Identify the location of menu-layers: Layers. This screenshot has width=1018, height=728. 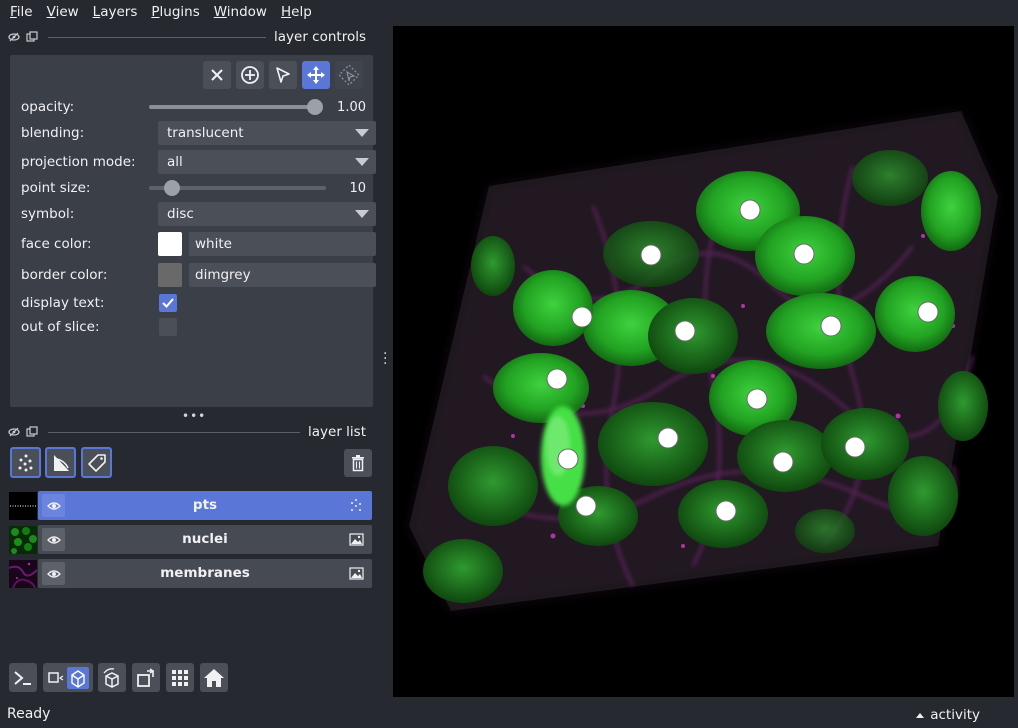
(110, 12).